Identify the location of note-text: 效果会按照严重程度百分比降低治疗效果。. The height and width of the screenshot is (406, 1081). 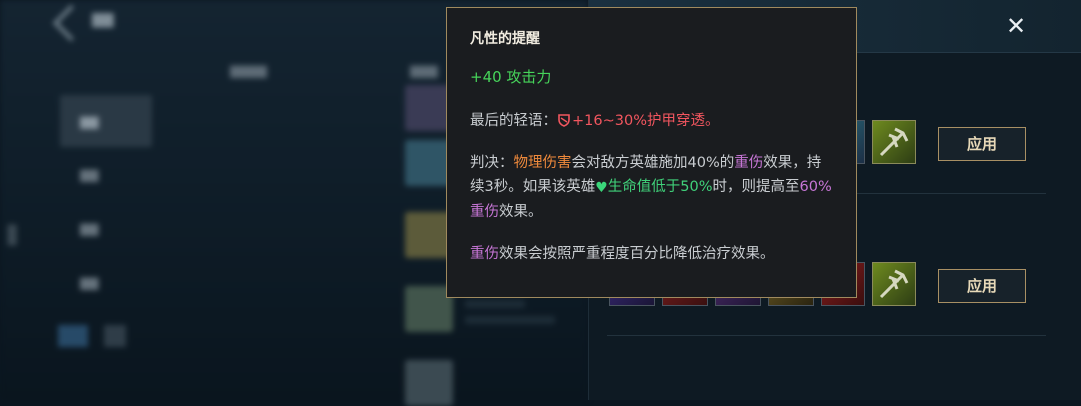
(637, 254).